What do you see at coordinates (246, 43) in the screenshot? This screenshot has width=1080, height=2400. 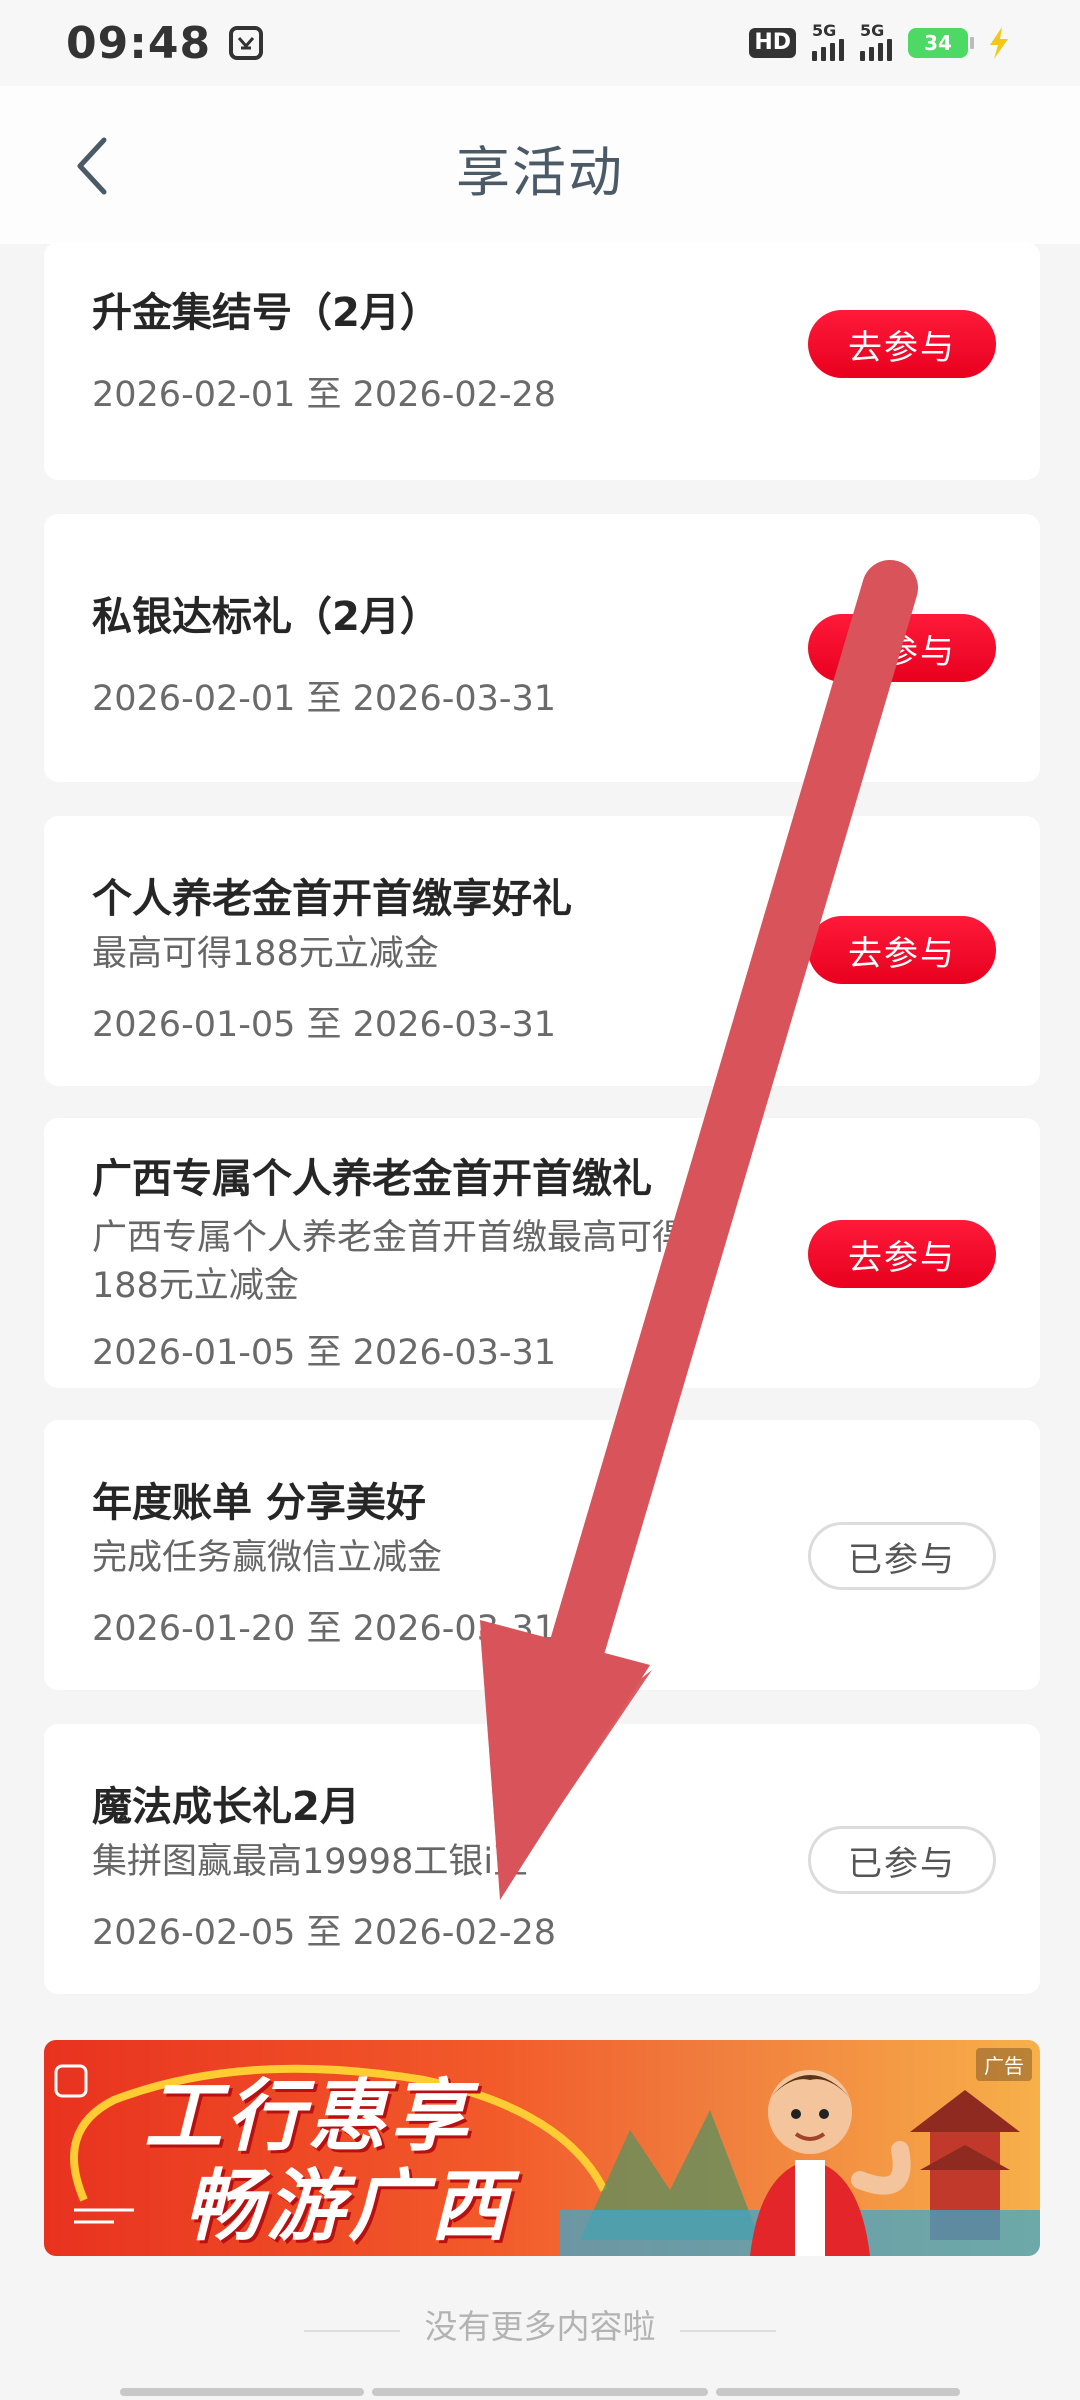 I see `notification-app-icon` at bounding box center [246, 43].